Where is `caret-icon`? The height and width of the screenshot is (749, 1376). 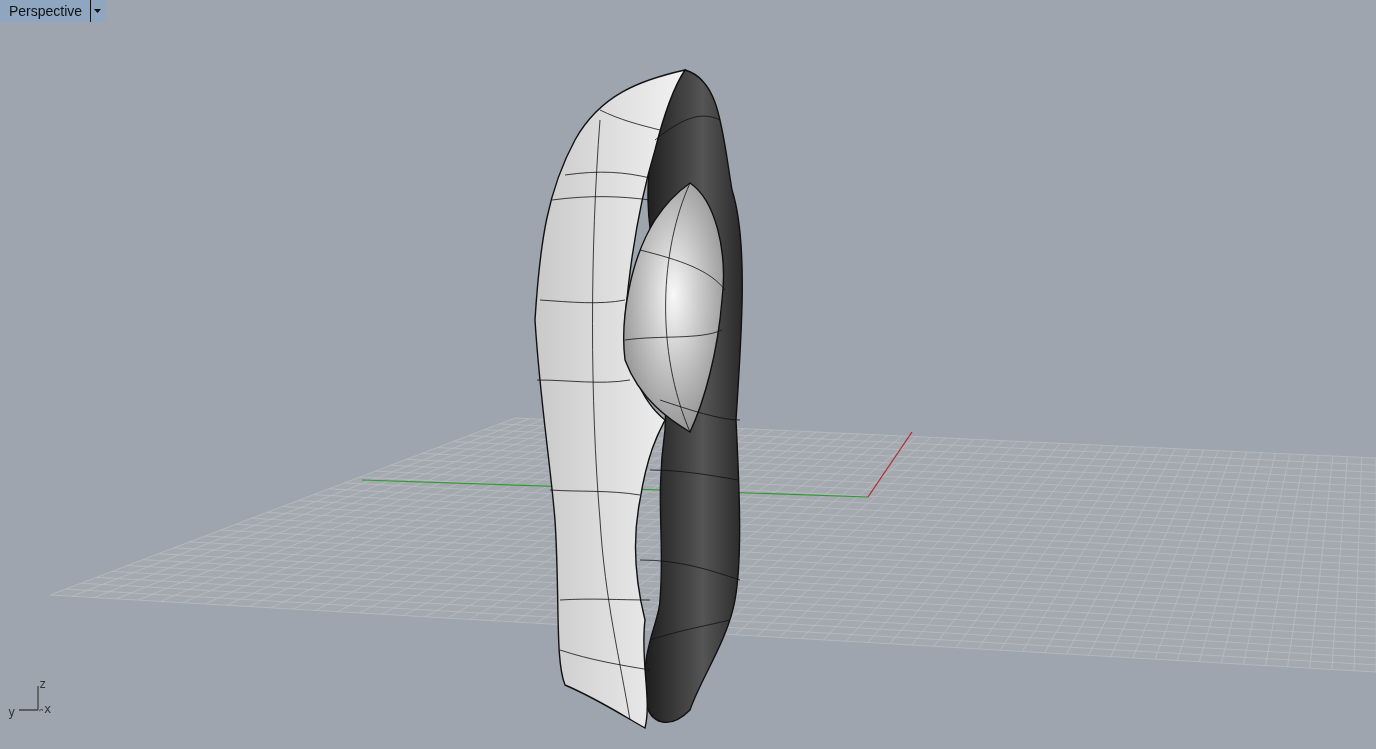
caret-icon is located at coordinates (97, 11).